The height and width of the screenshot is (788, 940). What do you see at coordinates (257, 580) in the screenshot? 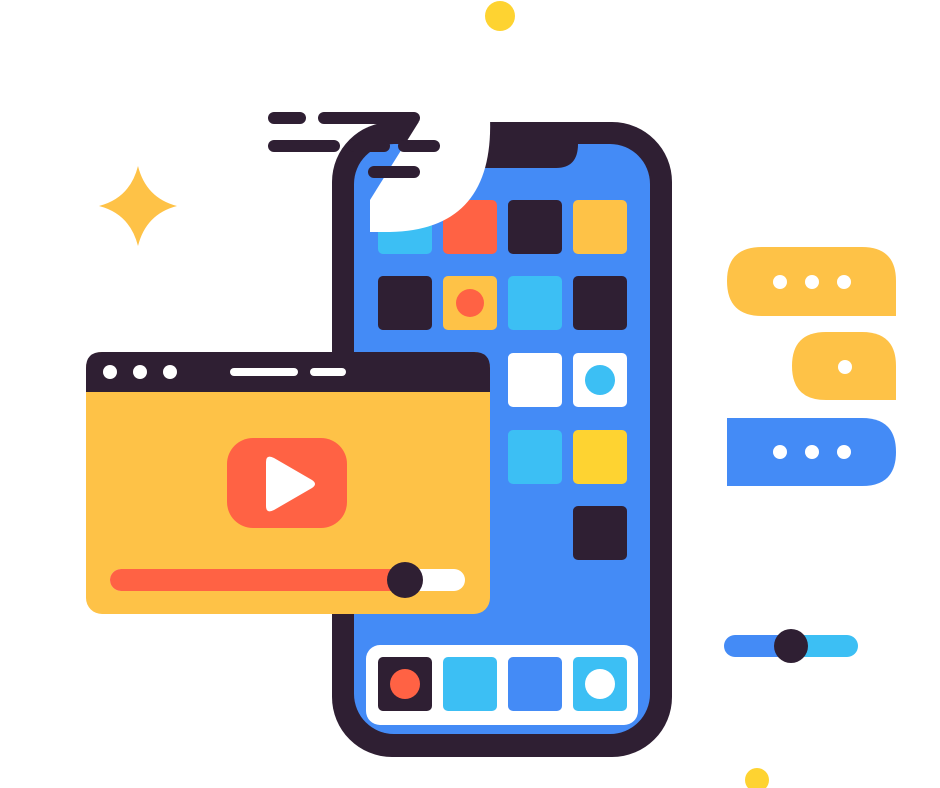
I see `progress-fill` at bounding box center [257, 580].